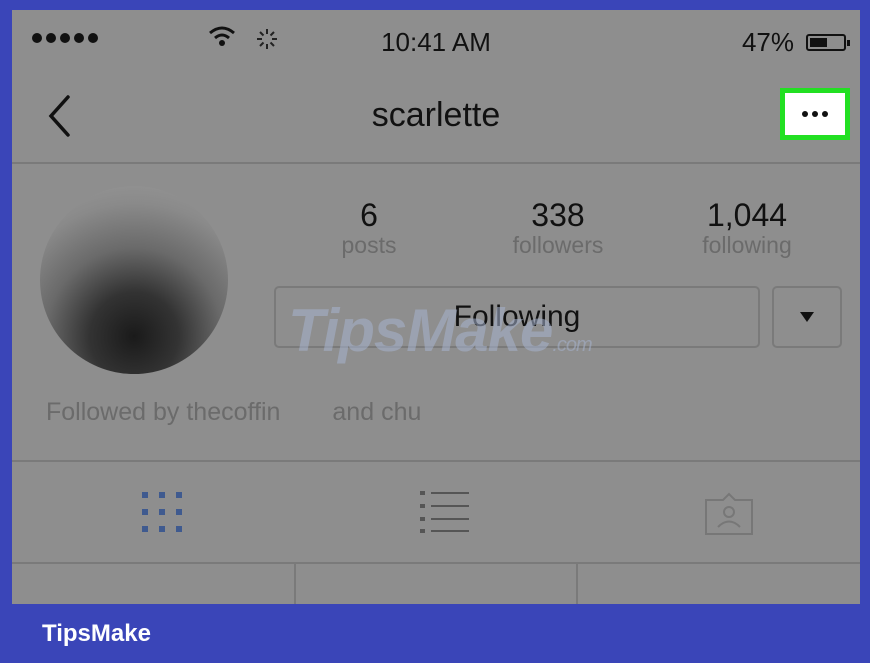  What do you see at coordinates (729, 514) in the screenshot?
I see `tagged-photos-icon` at bounding box center [729, 514].